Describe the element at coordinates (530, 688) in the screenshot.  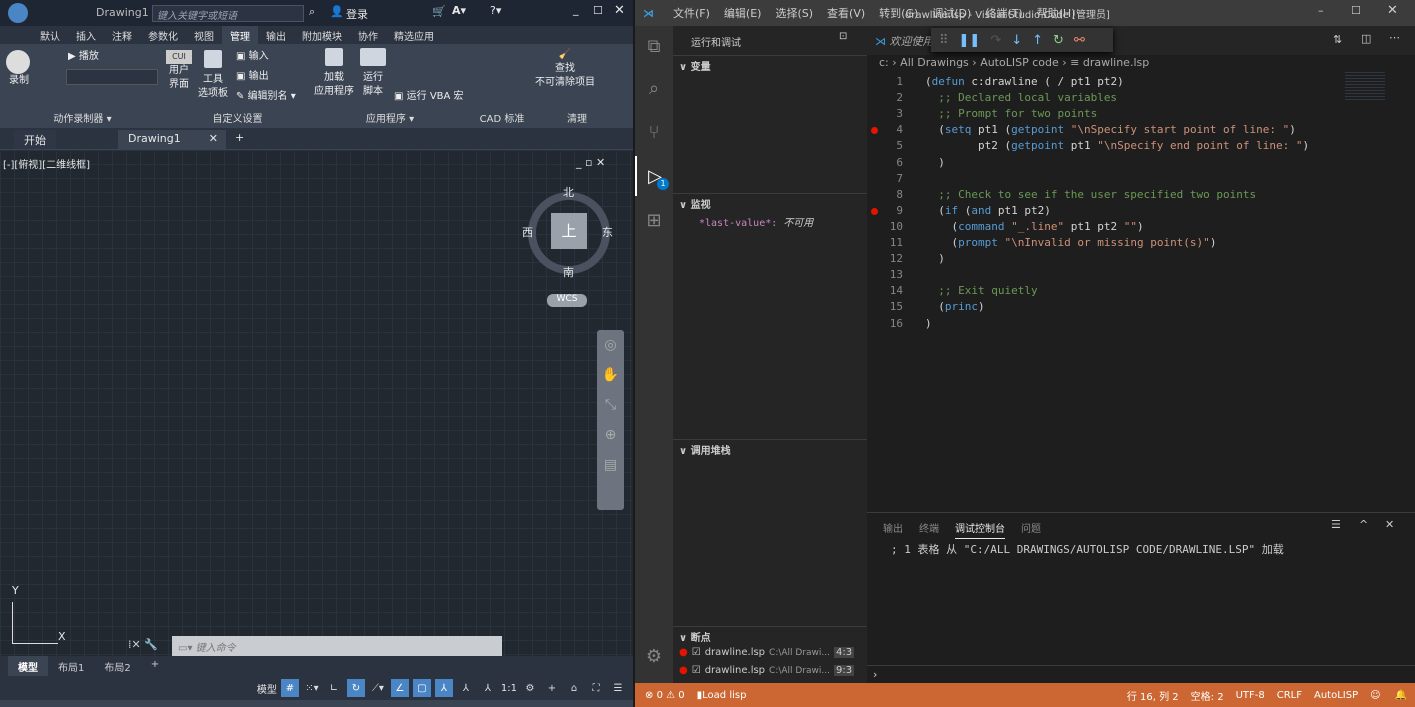
I see `workspace-gear-icon: ⚙` at that location.